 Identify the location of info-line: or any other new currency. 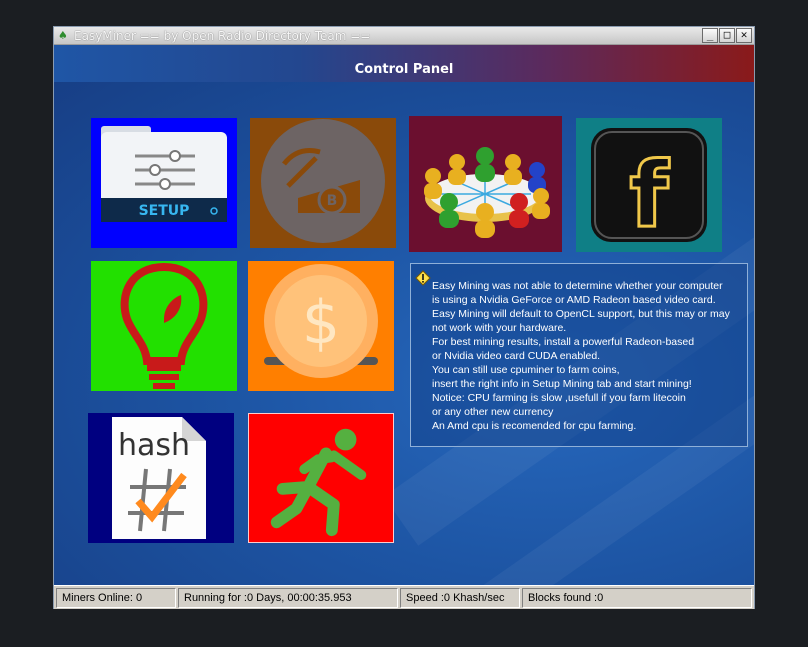
(493, 412).